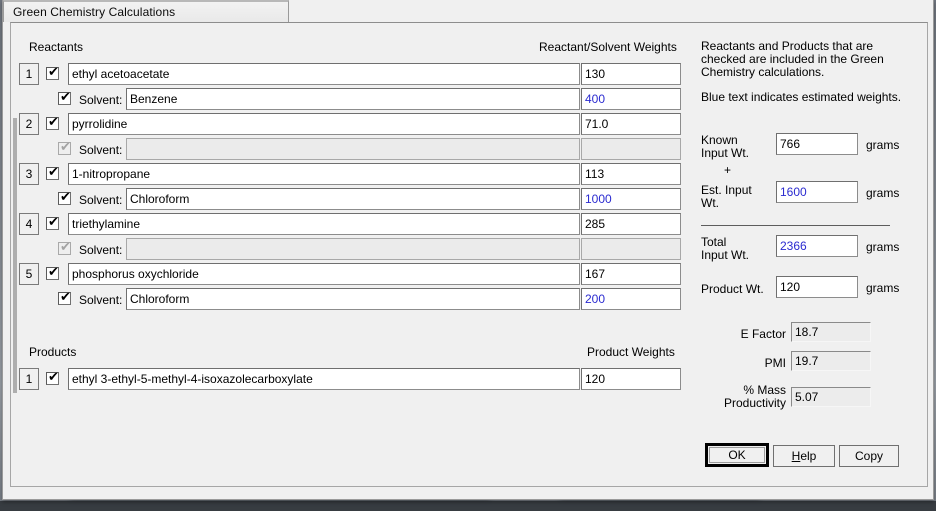  What do you see at coordinates (725, 153) in the screenshot?
I see `known-input-weight-label-line2: Input Wt.` at bounding box center [725, 153].